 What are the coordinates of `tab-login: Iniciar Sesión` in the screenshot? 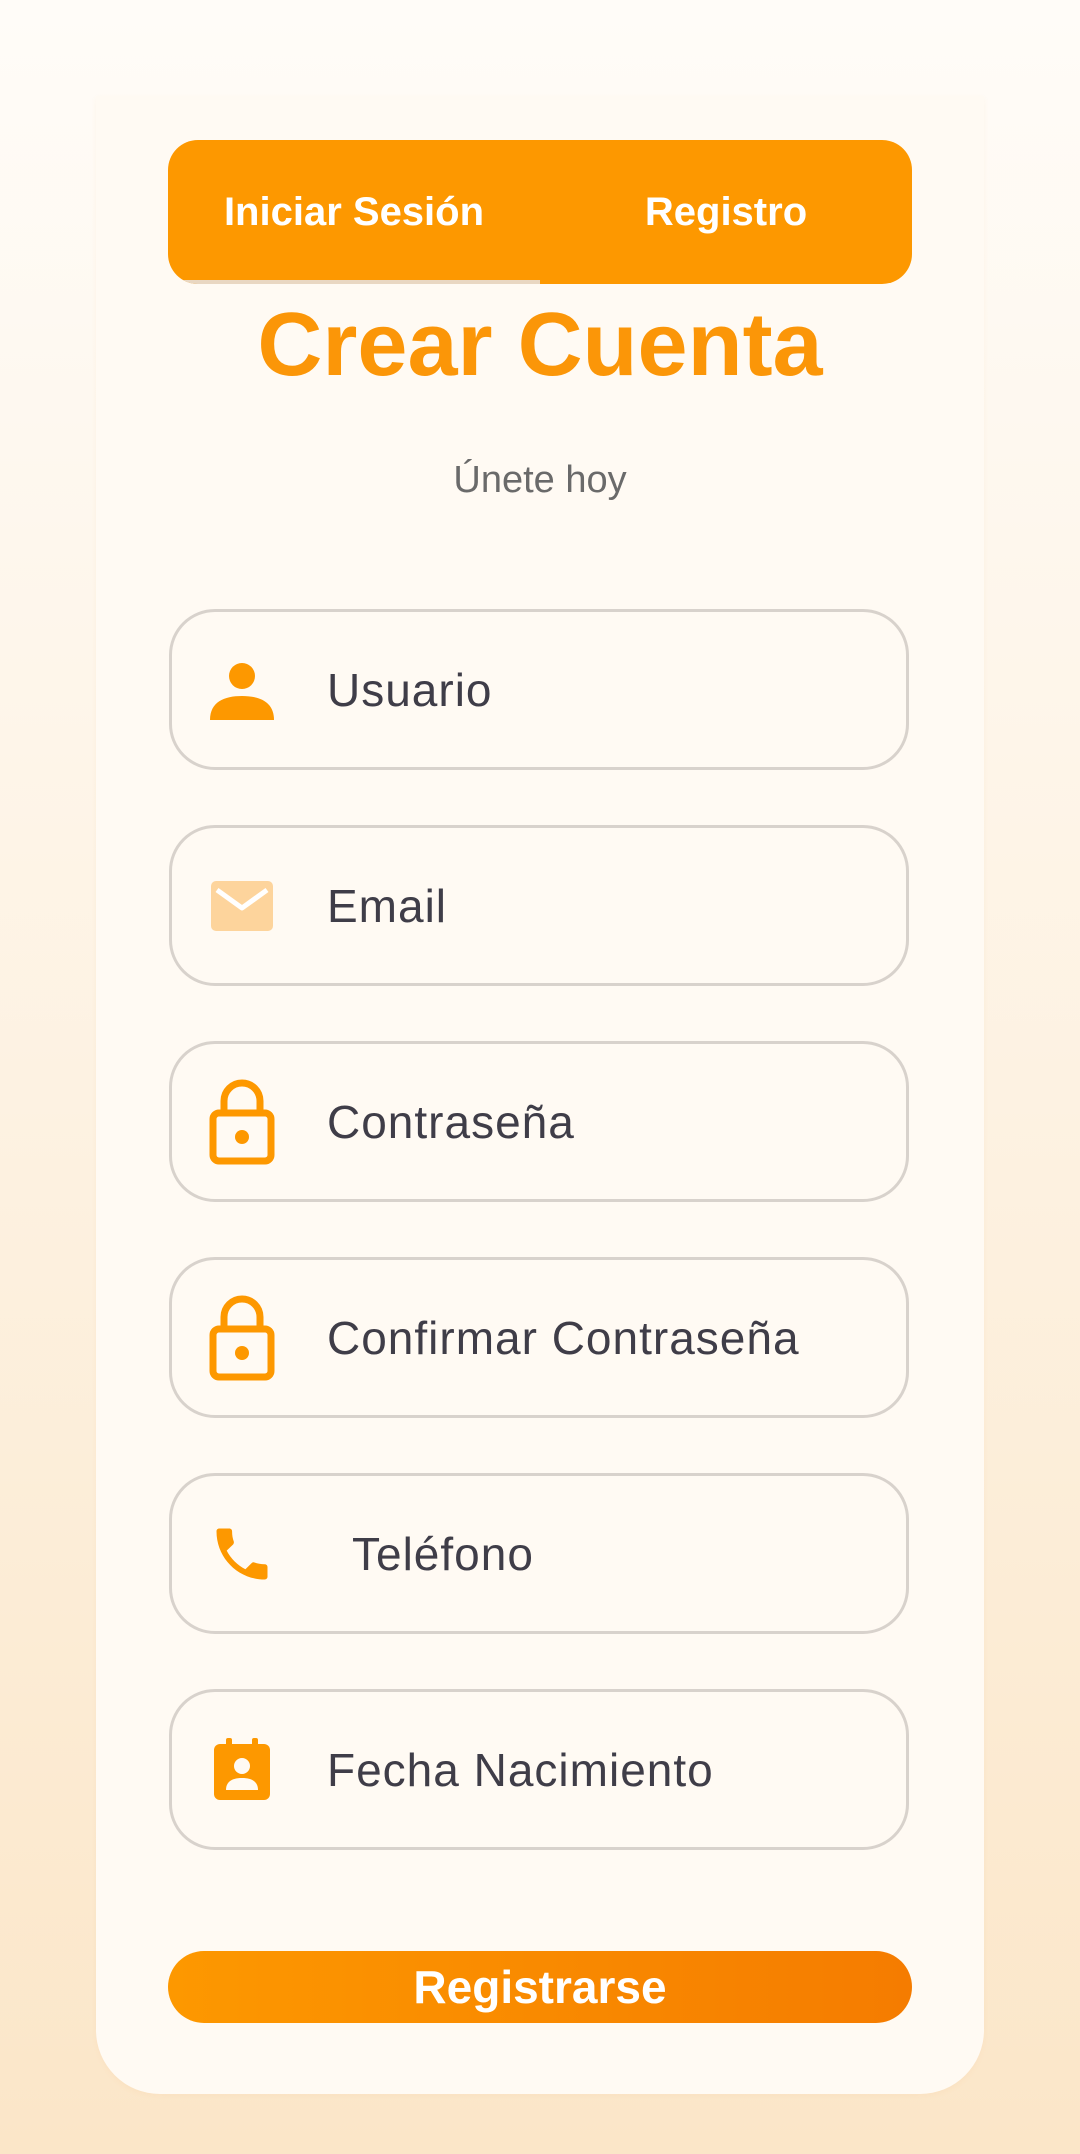 It's located at (354, 212).